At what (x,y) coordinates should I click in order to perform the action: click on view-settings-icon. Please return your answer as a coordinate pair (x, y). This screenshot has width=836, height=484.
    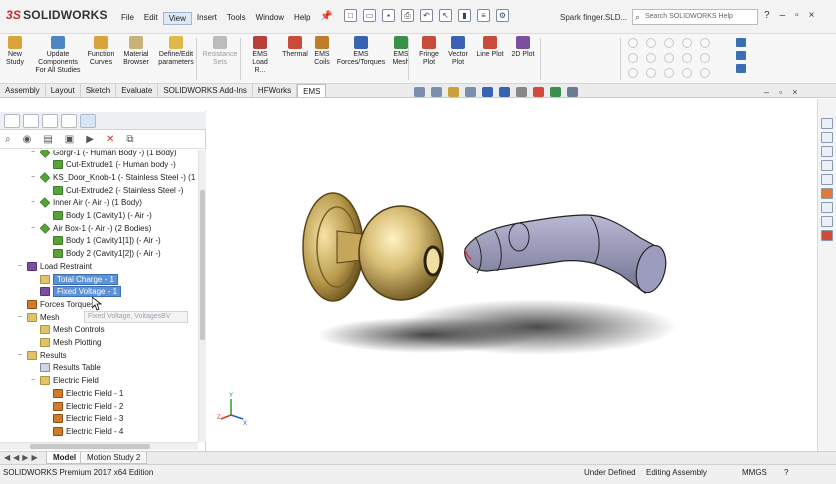
    Looking at the image, I should click on (572, 92).